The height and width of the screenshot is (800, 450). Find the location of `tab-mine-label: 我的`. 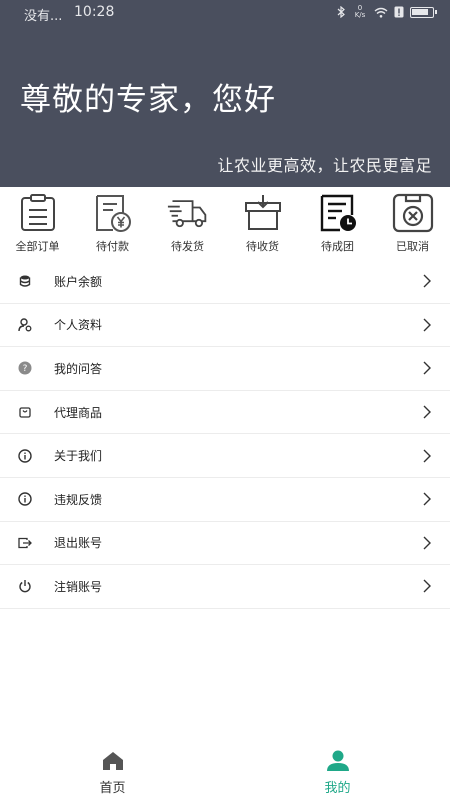

tab-mine-label: 我的 is located at coordinates (337, 788).